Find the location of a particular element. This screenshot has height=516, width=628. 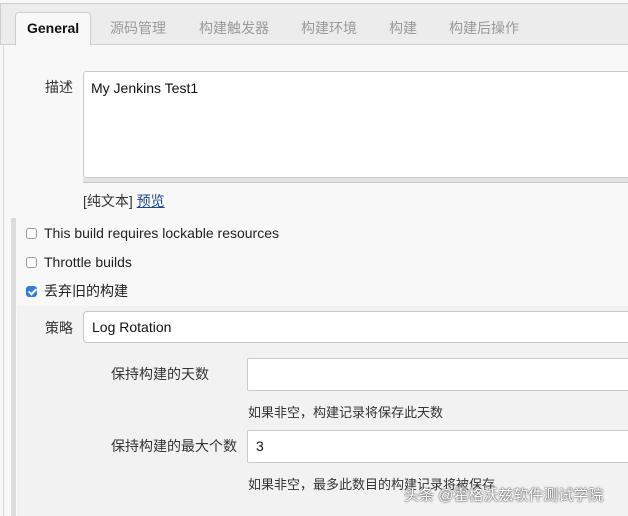

option-throttle-builds: Throttle builds is located at coordinates (79, 262).